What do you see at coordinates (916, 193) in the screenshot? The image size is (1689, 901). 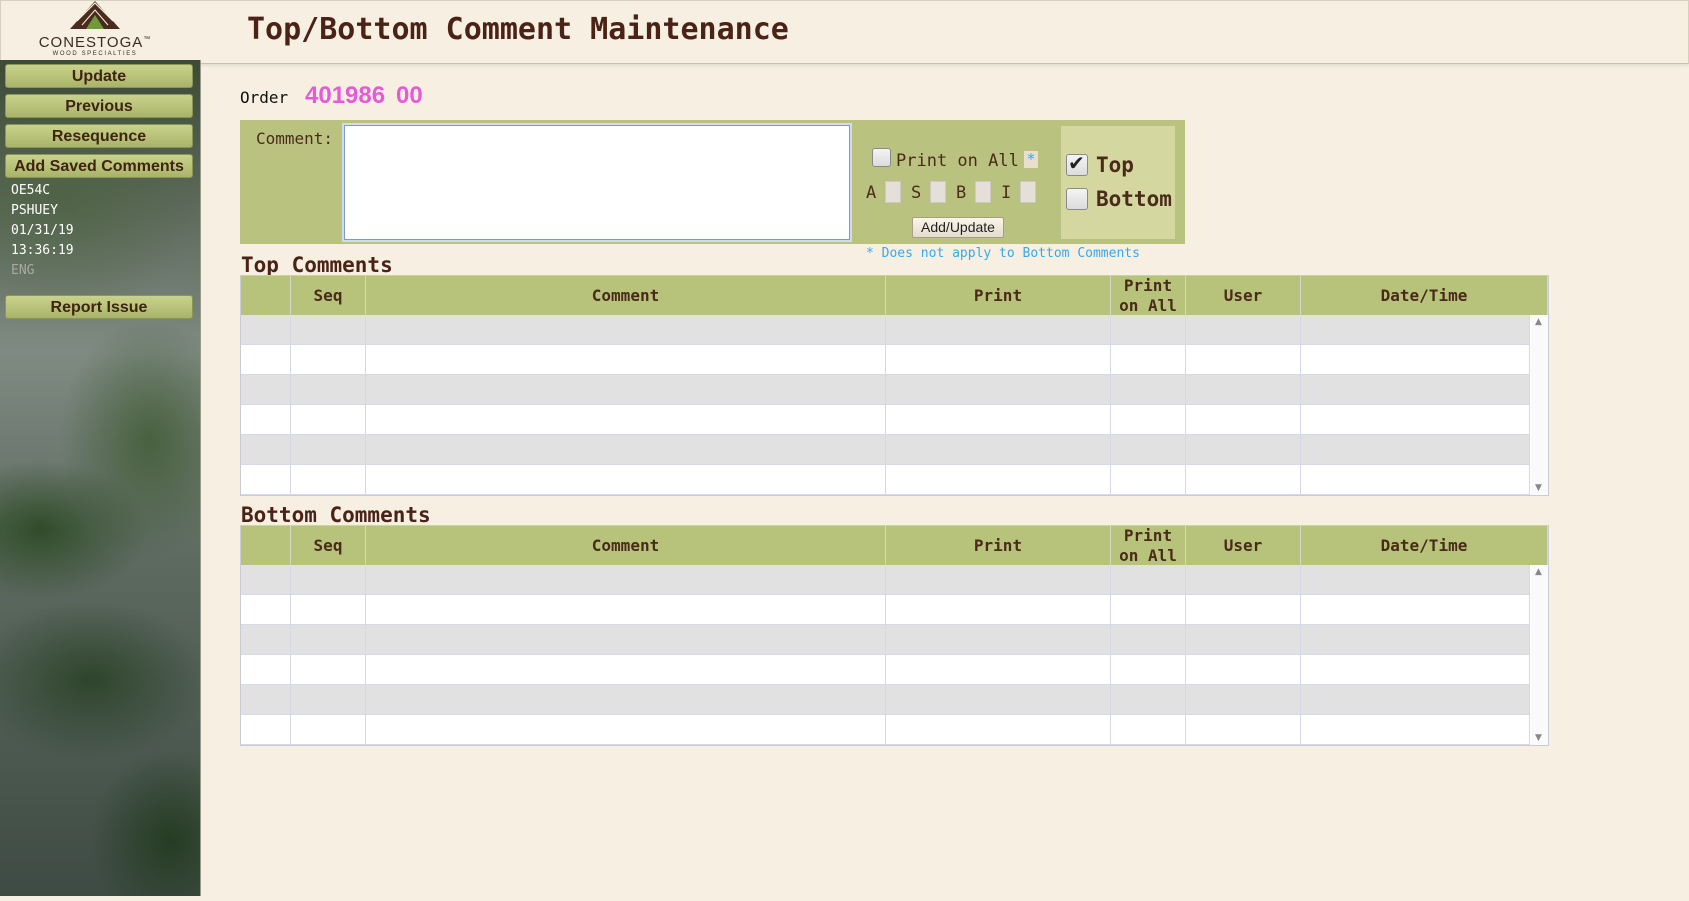 I see `print-option-s-label: S` at bounding box center [916, 193].